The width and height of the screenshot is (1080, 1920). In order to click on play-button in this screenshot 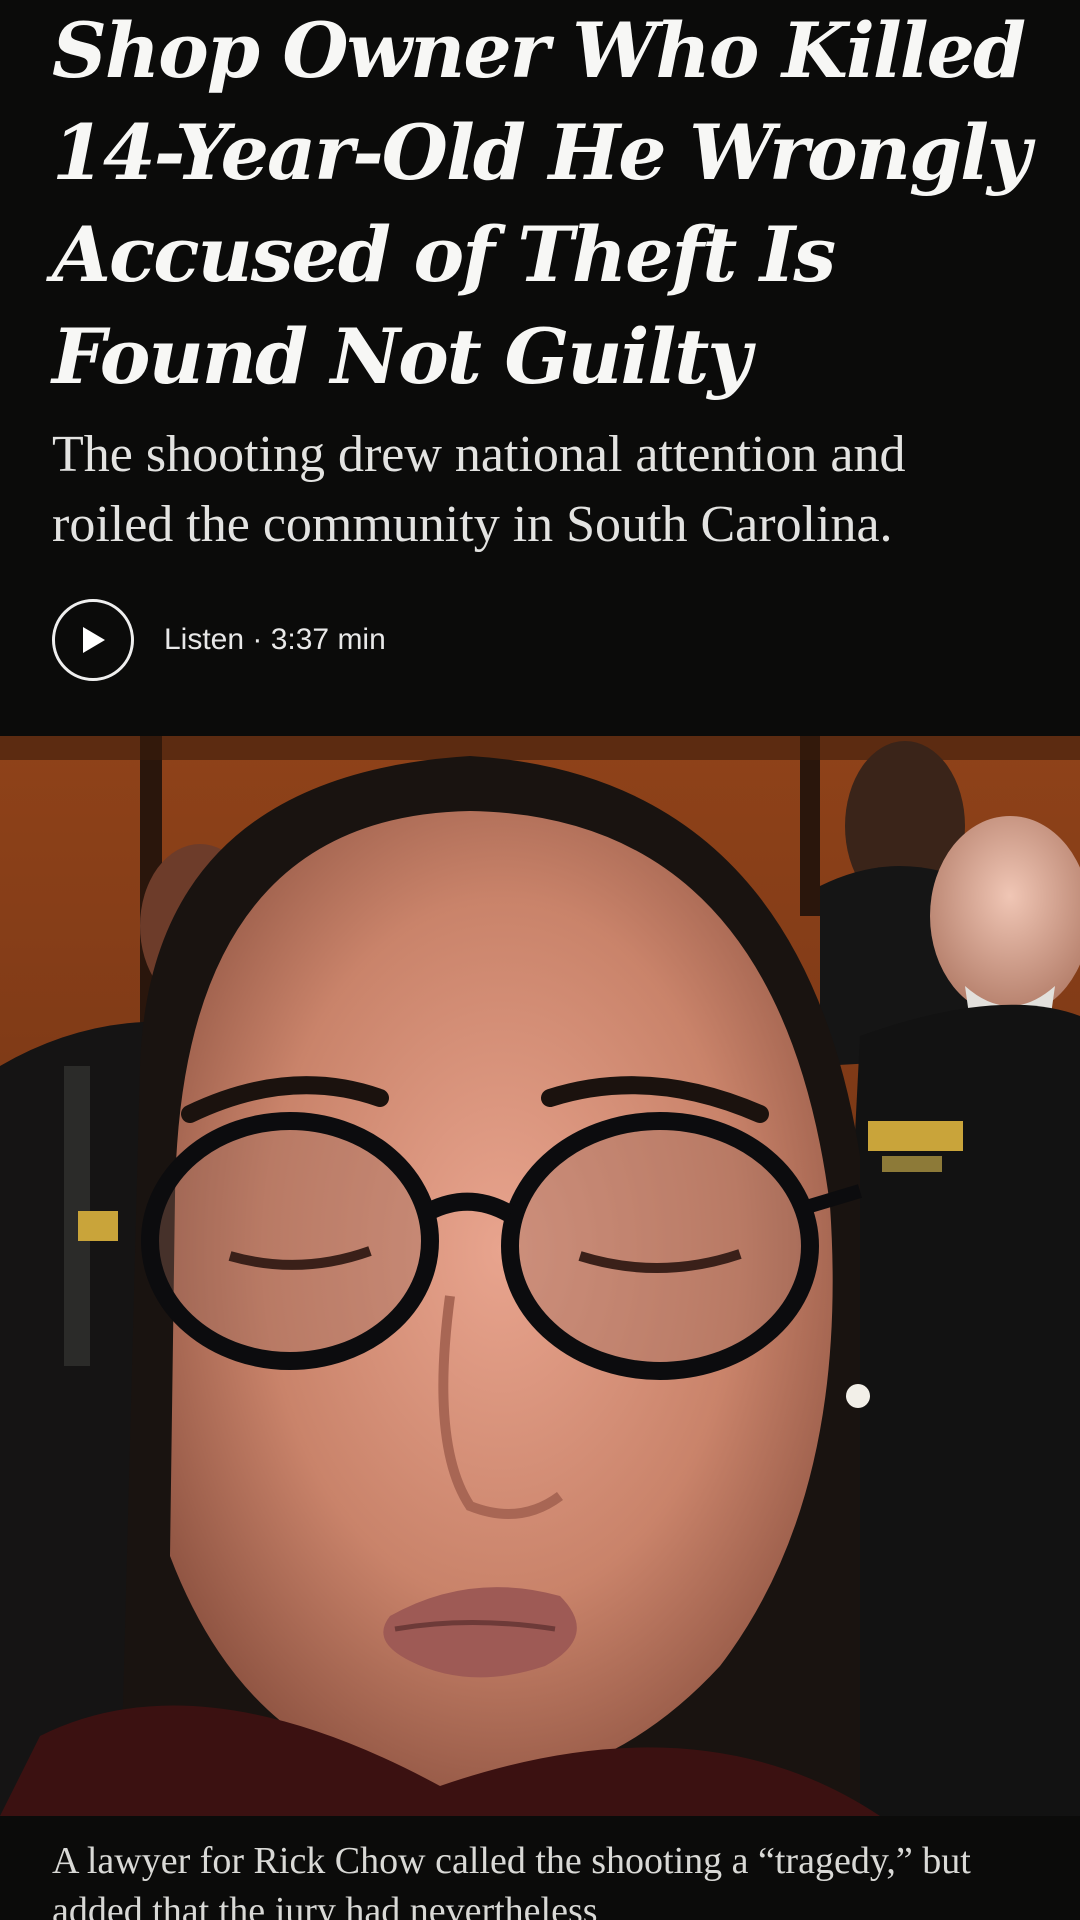, I will do `click(93, 640)`.